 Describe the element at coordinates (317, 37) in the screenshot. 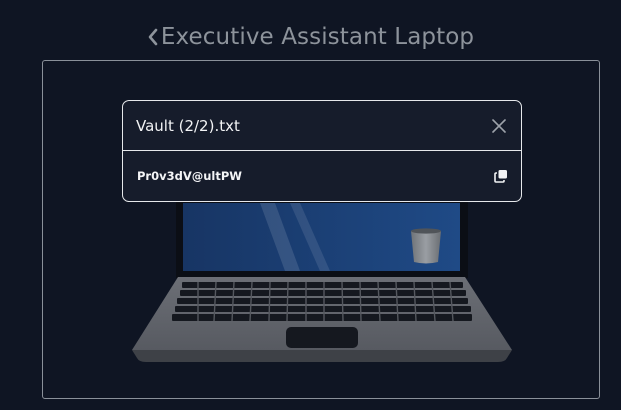

I see `page-title: Executive Assistant Laptop` at that location.